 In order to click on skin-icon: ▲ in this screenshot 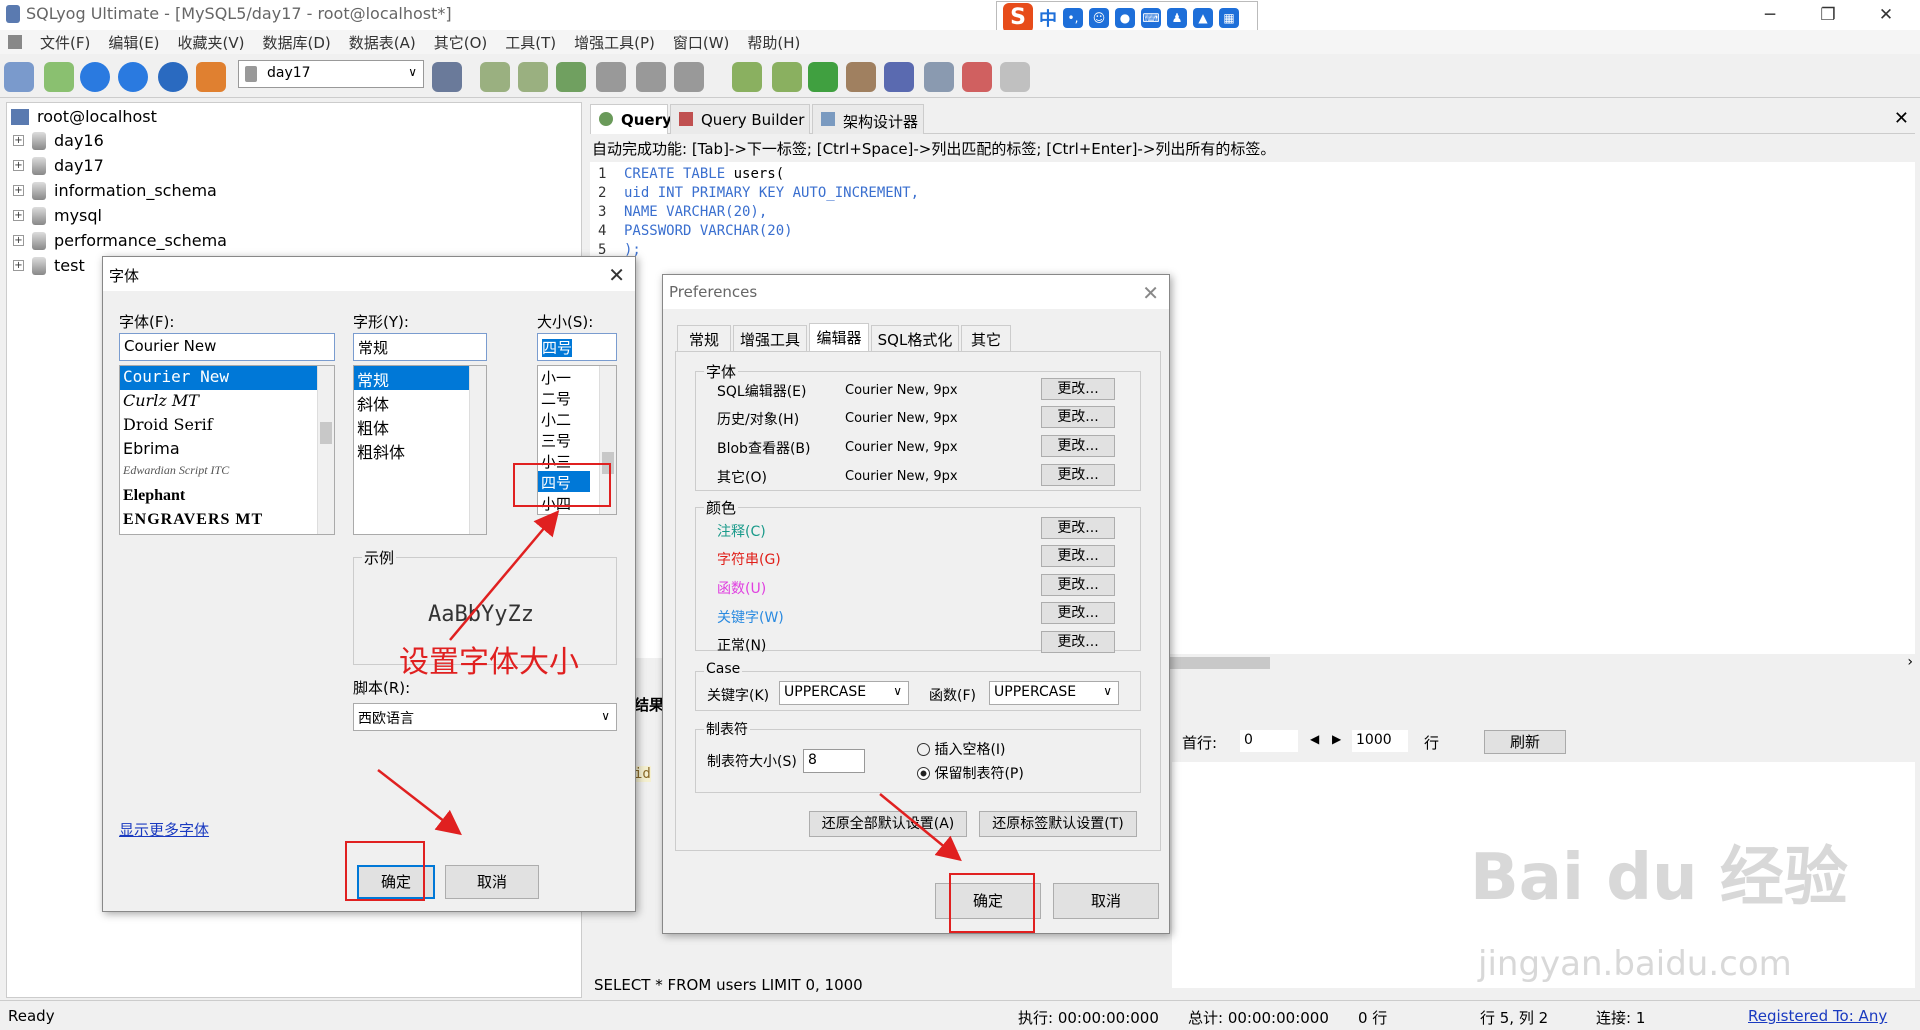, I will do `click(1203, 18)`.